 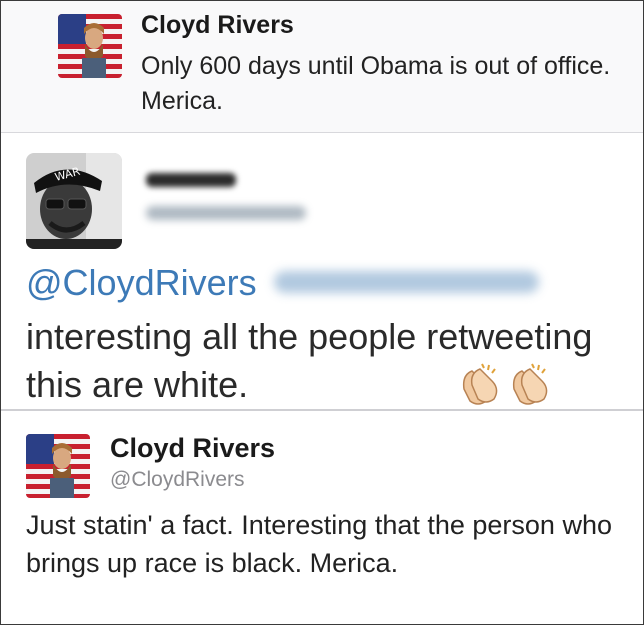 I want to click on redacted-handle, so click(x=226, y=213).